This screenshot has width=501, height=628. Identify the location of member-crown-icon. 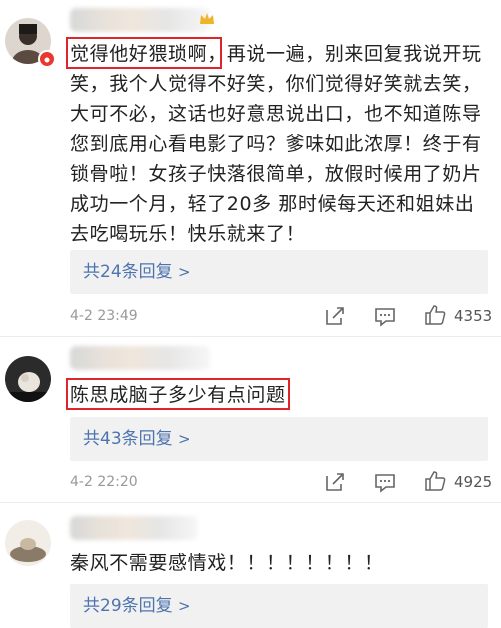
(207, 21).